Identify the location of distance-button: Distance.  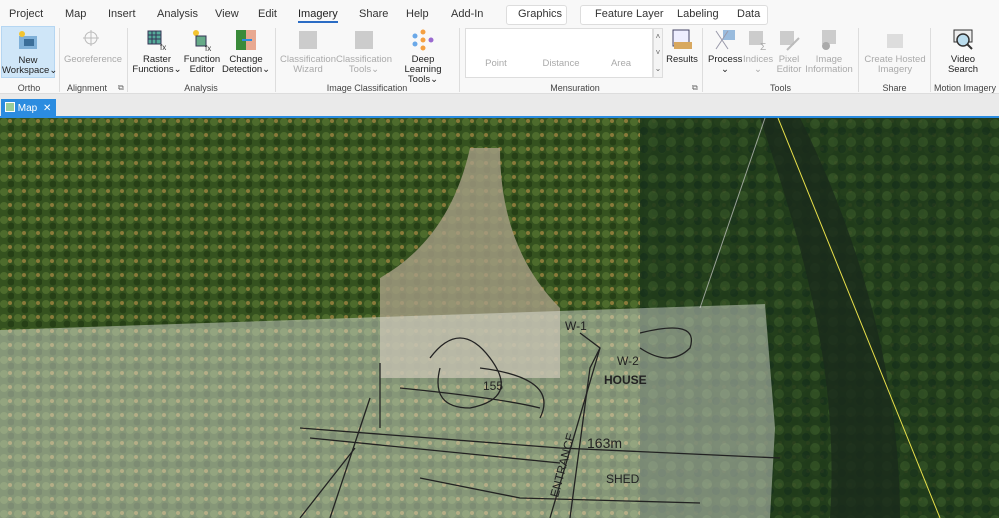
(561, 64).